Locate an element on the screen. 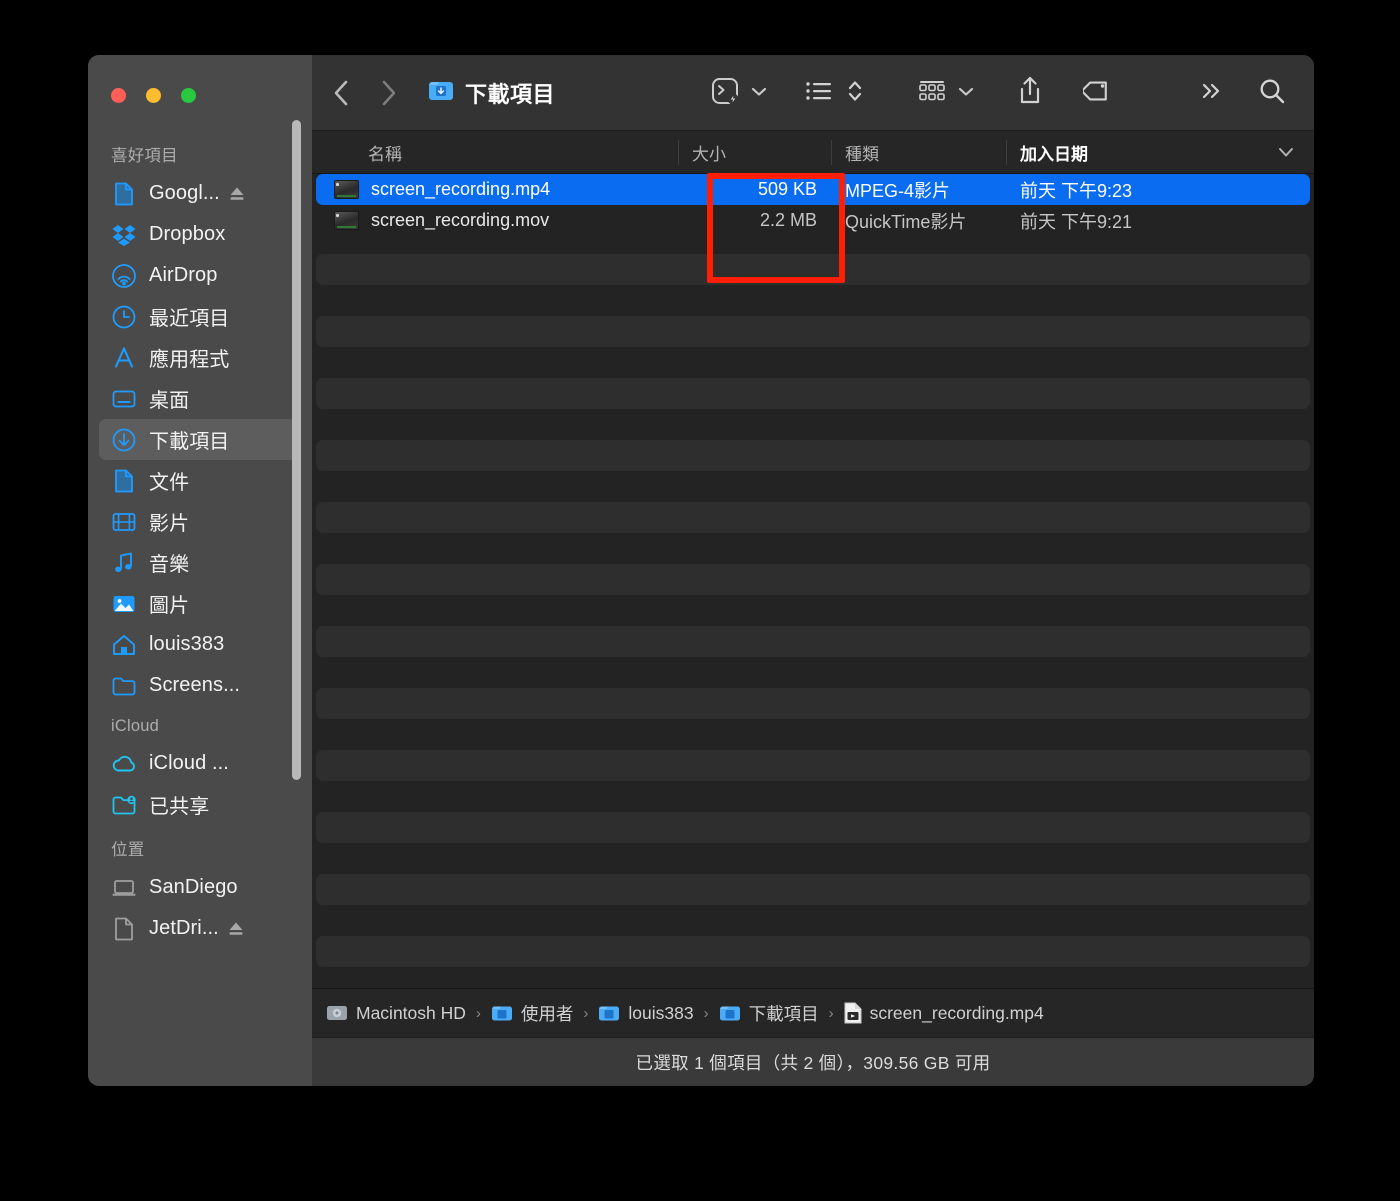 The image size is (1400, 1201). breadcrumb-item: screen_recording.mp4 is located at coordinates (944, 1013).